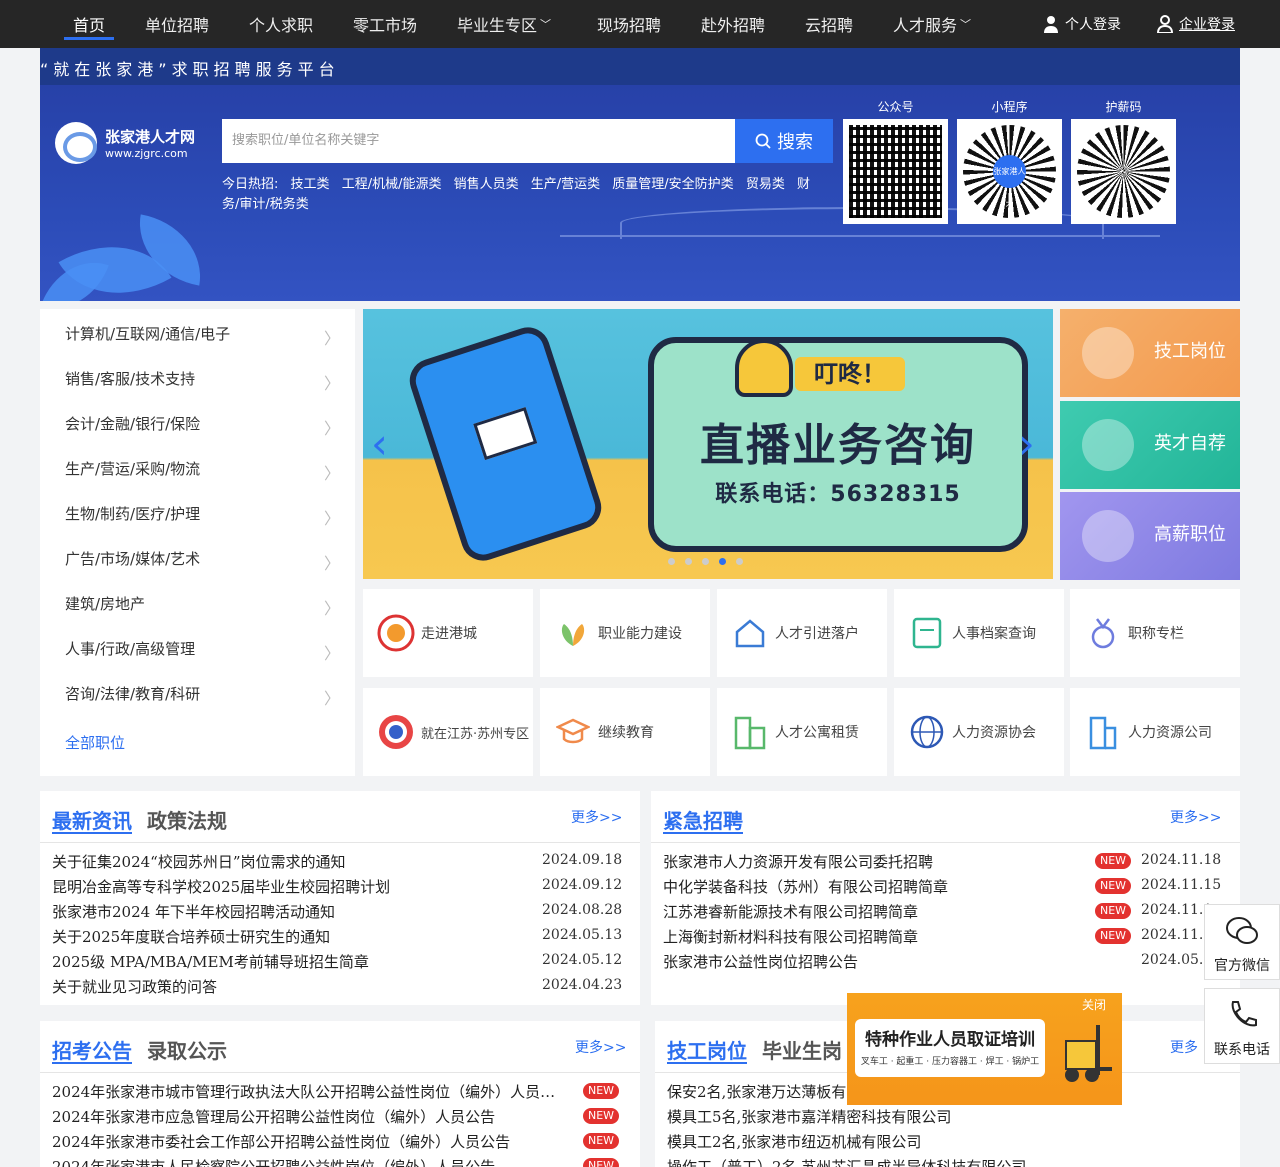  What do you see at coordinates (1026, 443) in the screenshot?
I see `carousel-next-icon: ›` at bounding box center [1026, 443].